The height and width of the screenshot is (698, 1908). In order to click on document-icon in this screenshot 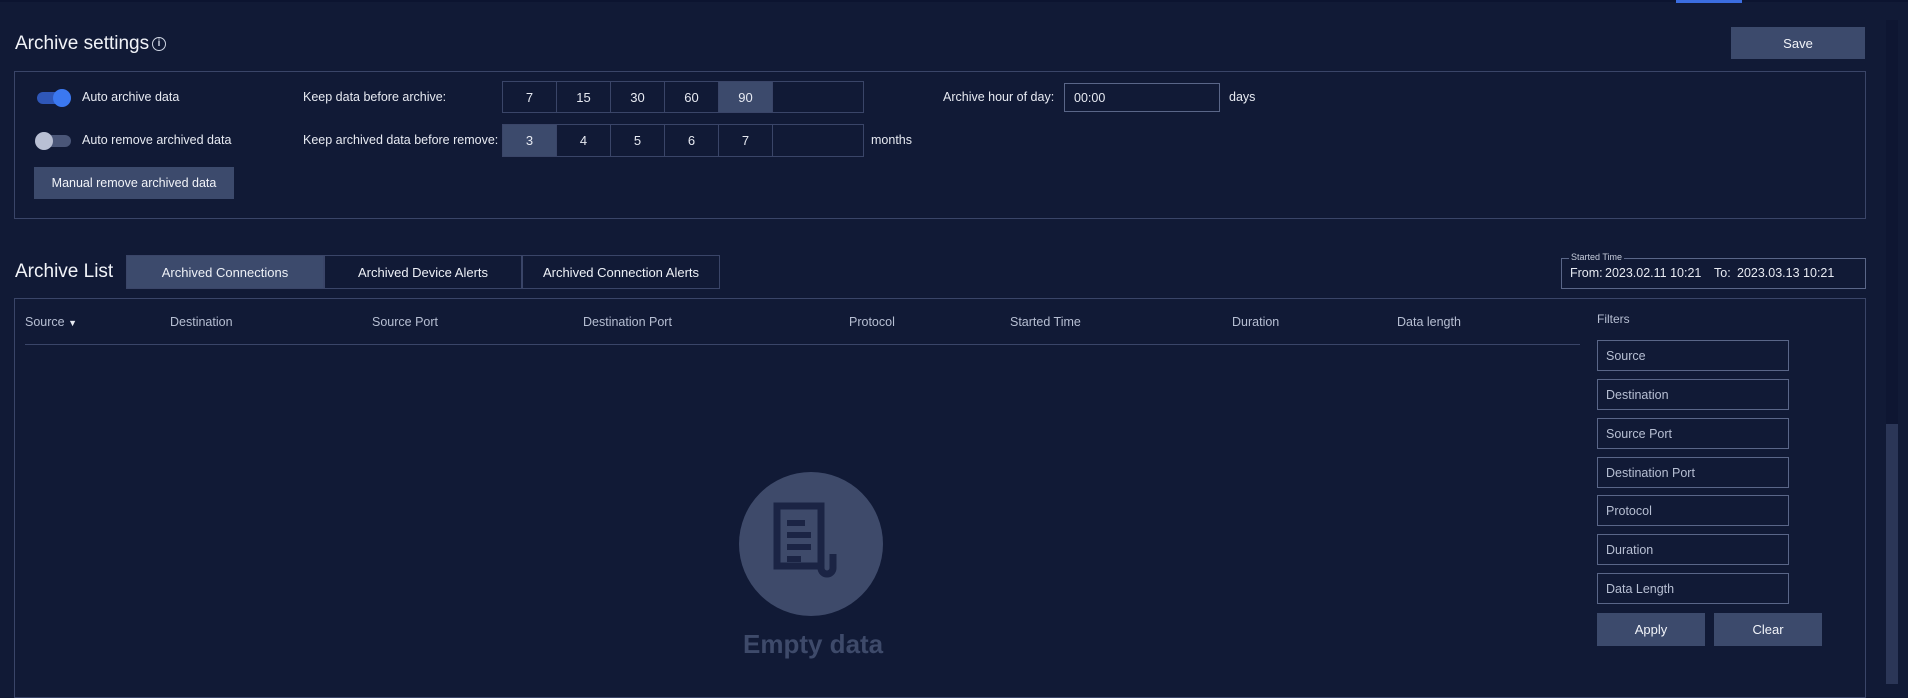, I will do `click(805, 540)`.